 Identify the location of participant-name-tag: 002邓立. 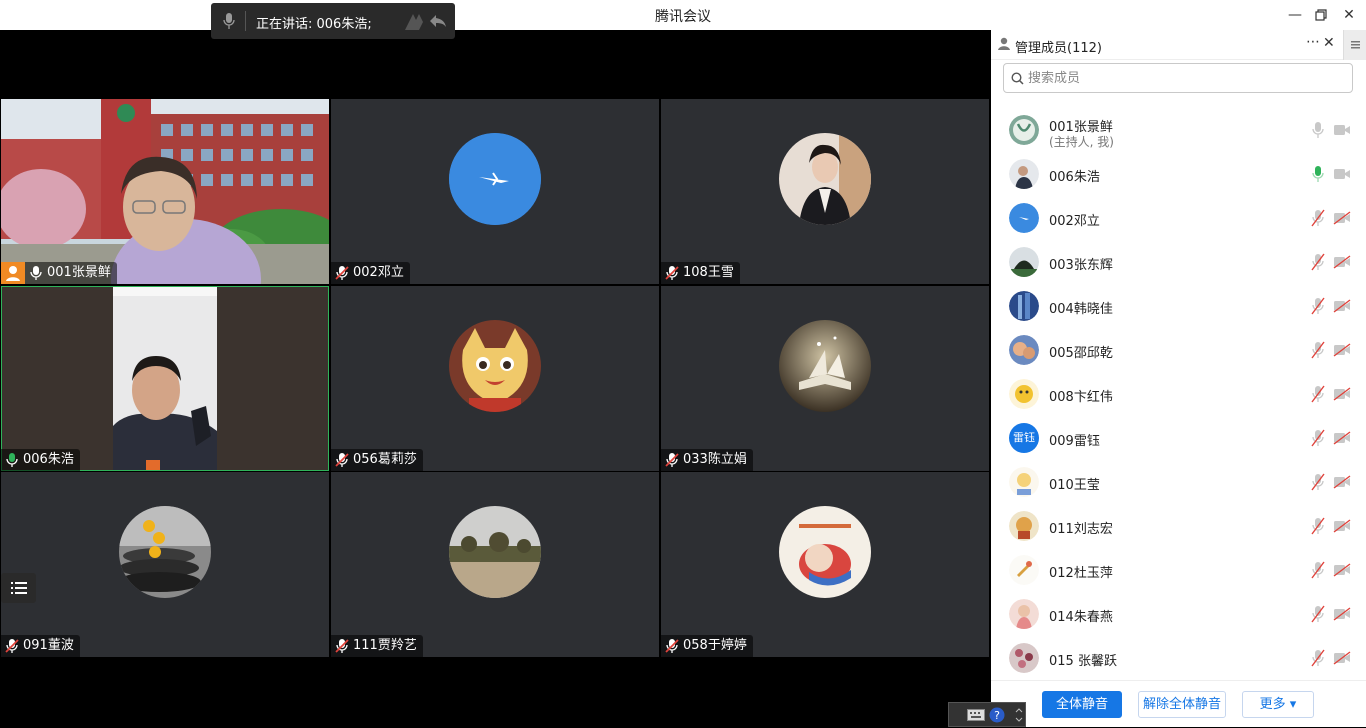
(370, 273).